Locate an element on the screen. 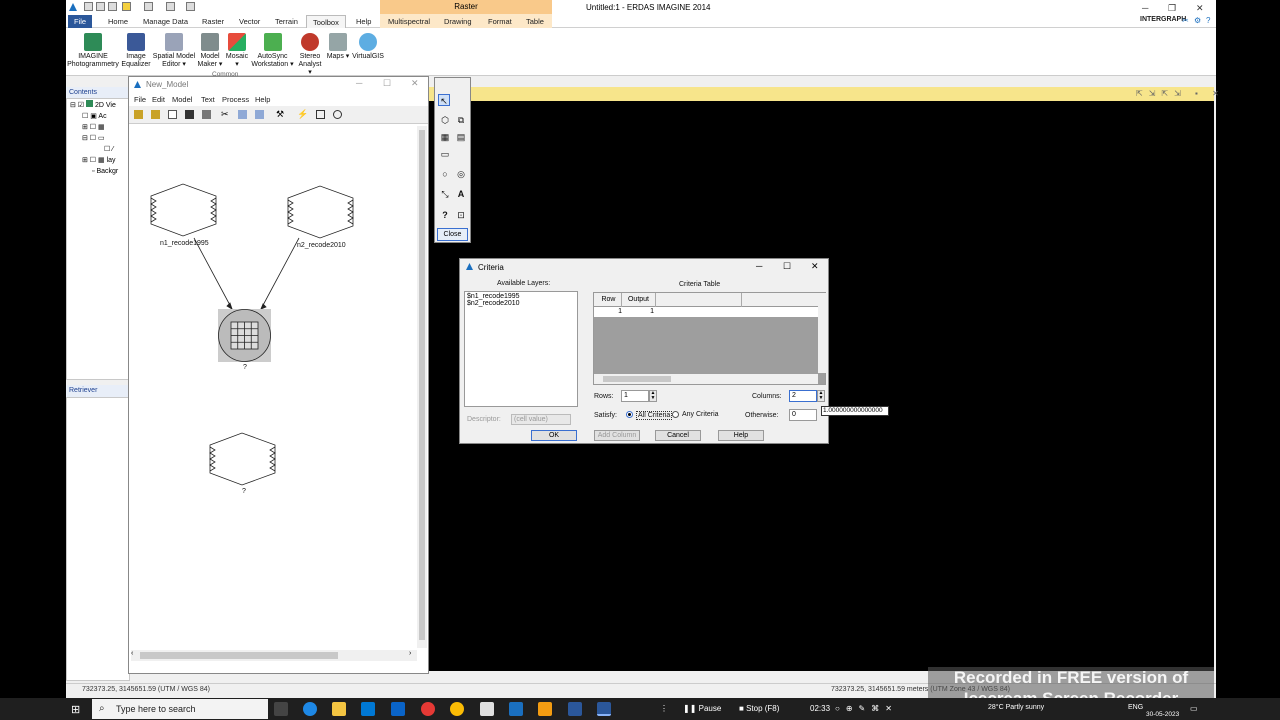  model-menu-file: File is located at coordinates (140, 99).